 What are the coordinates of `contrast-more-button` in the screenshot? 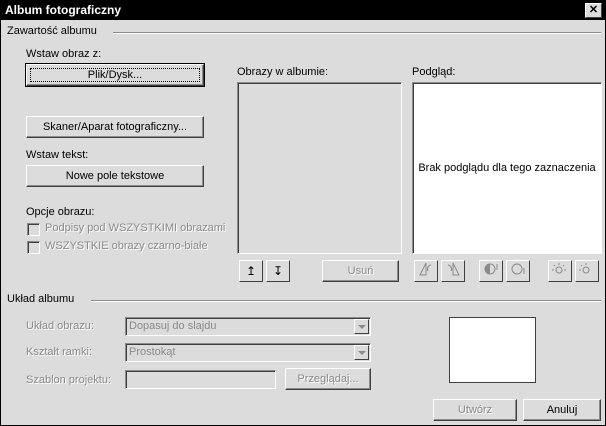 It's located at (491, 271).